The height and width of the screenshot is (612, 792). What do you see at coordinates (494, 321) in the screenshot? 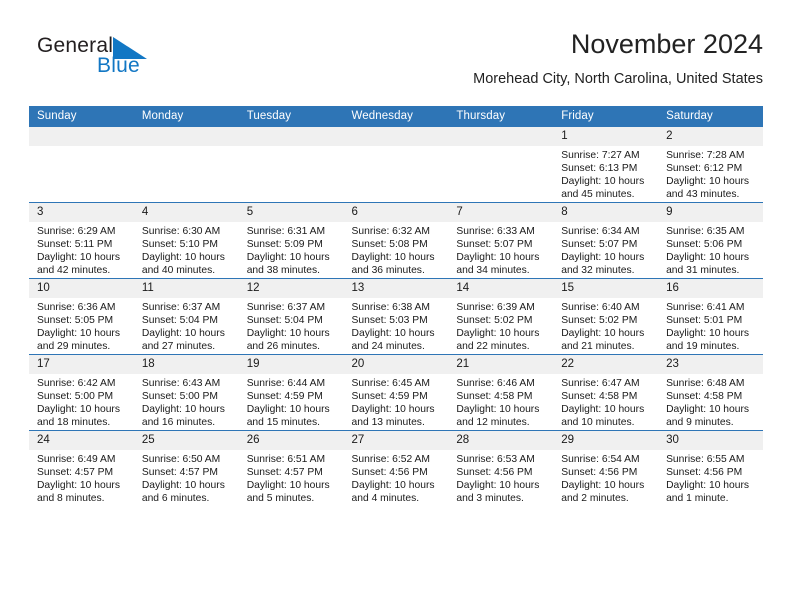
I see `sunset-text: Sunset: 5:02 PM` at bounding box center [494, 321].